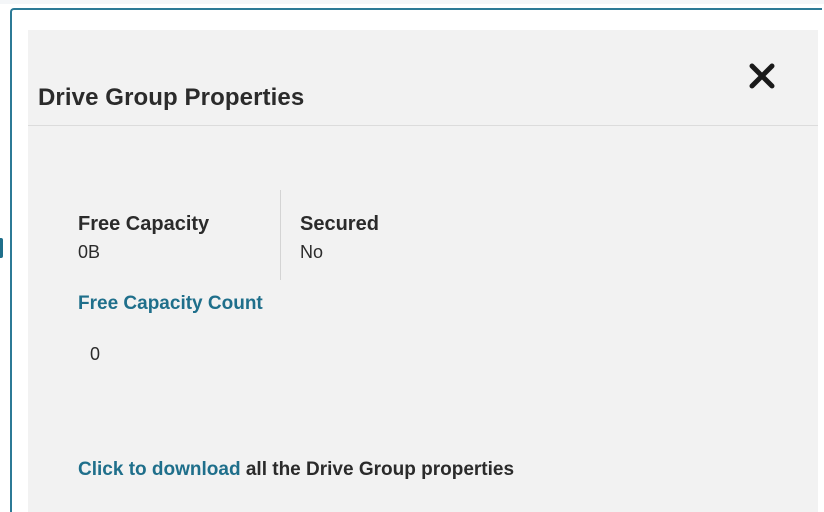 The width and height of the screenshot is (824, 512). I want to click on free-capacity-count-value: 0, so click(95, 354).